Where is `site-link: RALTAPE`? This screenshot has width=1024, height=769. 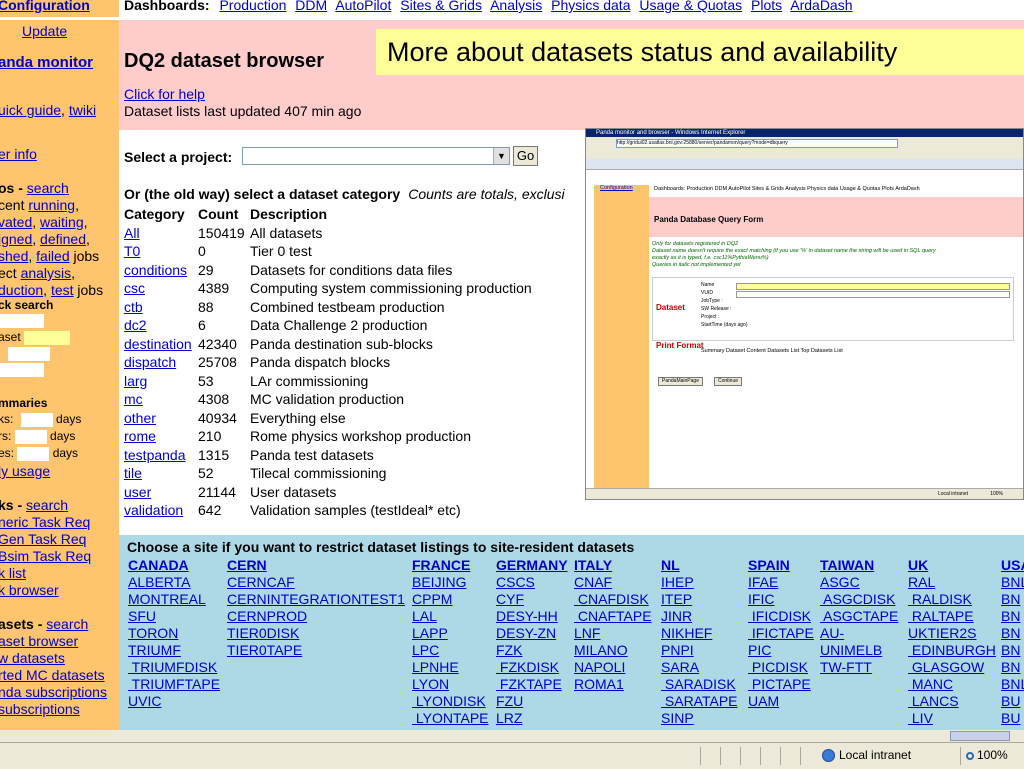
site-link: RALTAPE is located at coordinates (952, 616).